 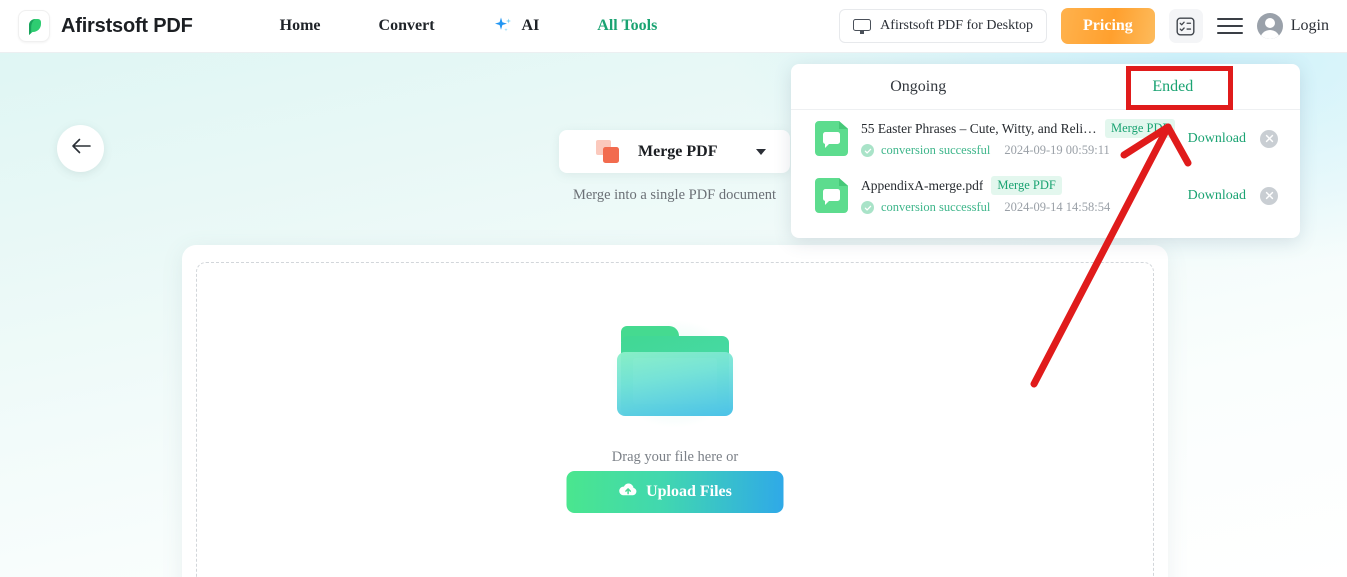 What do you see at coordinates (1179, 88) in the screenshot?
I see `annotation-highlight-box` at bounding box center [1179, 88].